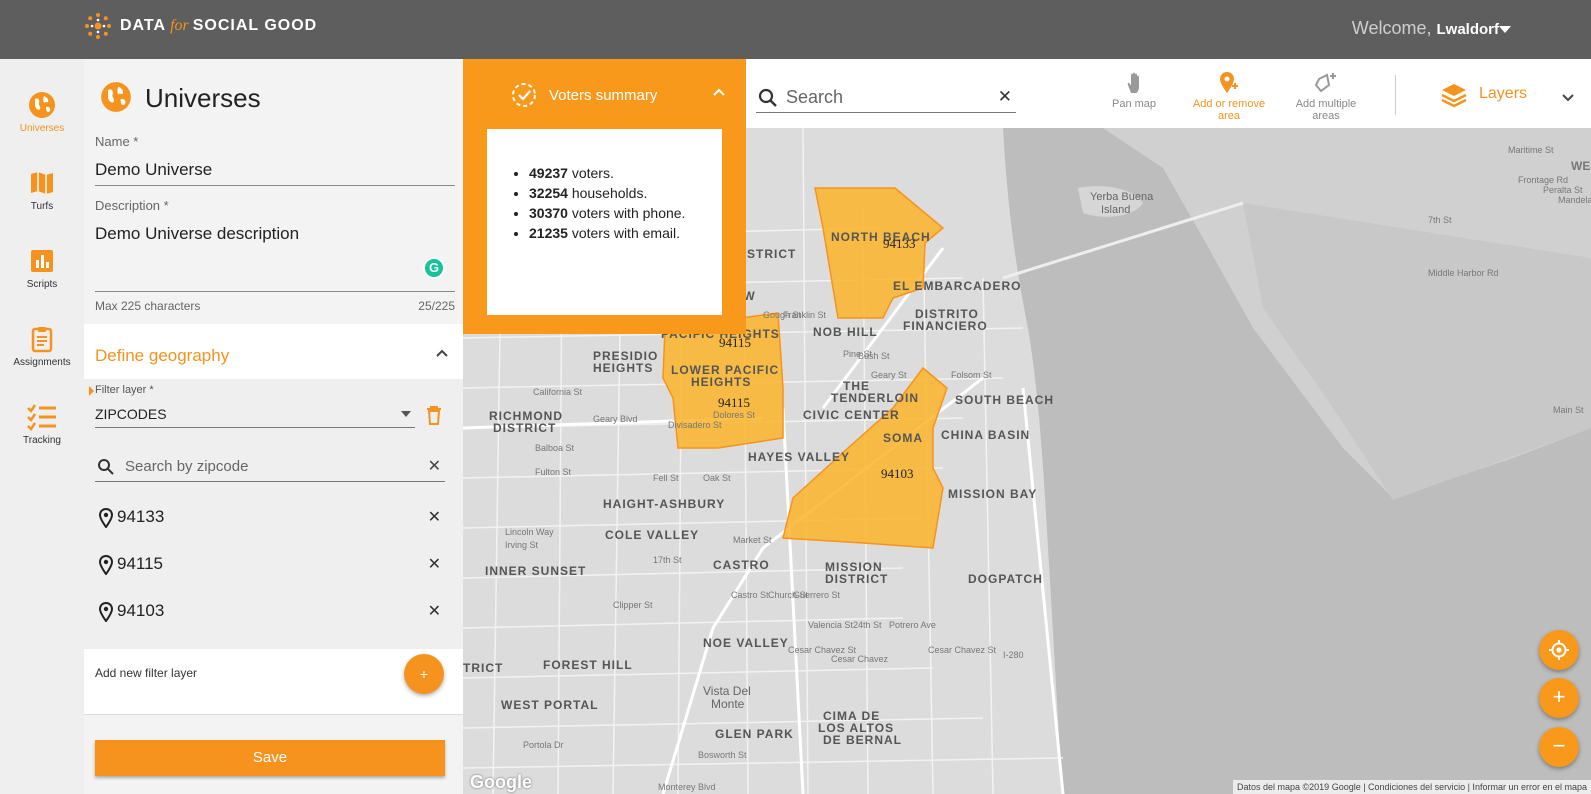  What do you see at coordinates (1468, 29) in the screenshot?
I see `username: Lwaldorf` at bounding box center [1468, 29].